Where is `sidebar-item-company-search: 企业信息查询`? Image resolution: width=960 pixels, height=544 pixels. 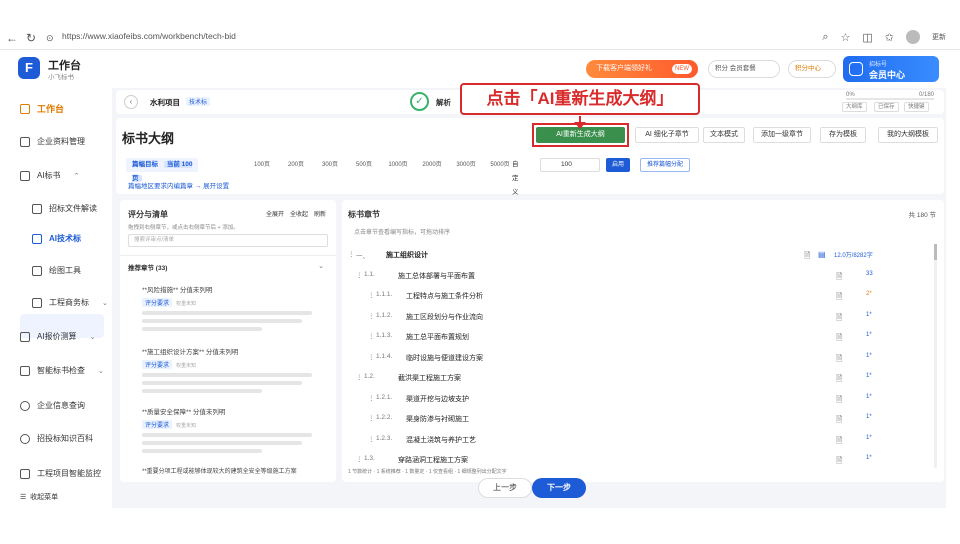
sidebar-item-company-search: 企业信息查询 is located at coordinates (52, 405).